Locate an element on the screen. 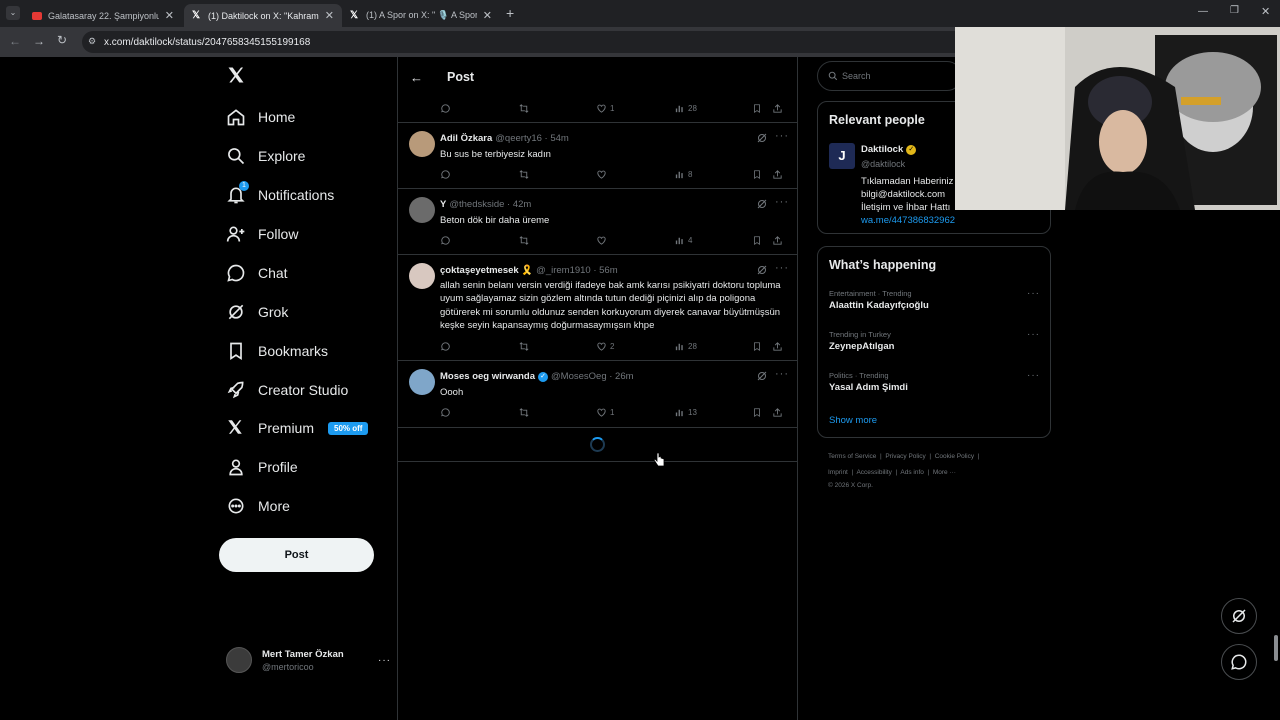 This screenshot has width=1280, height=720. nav-grok: Grok is located at coordinates (257, 312).